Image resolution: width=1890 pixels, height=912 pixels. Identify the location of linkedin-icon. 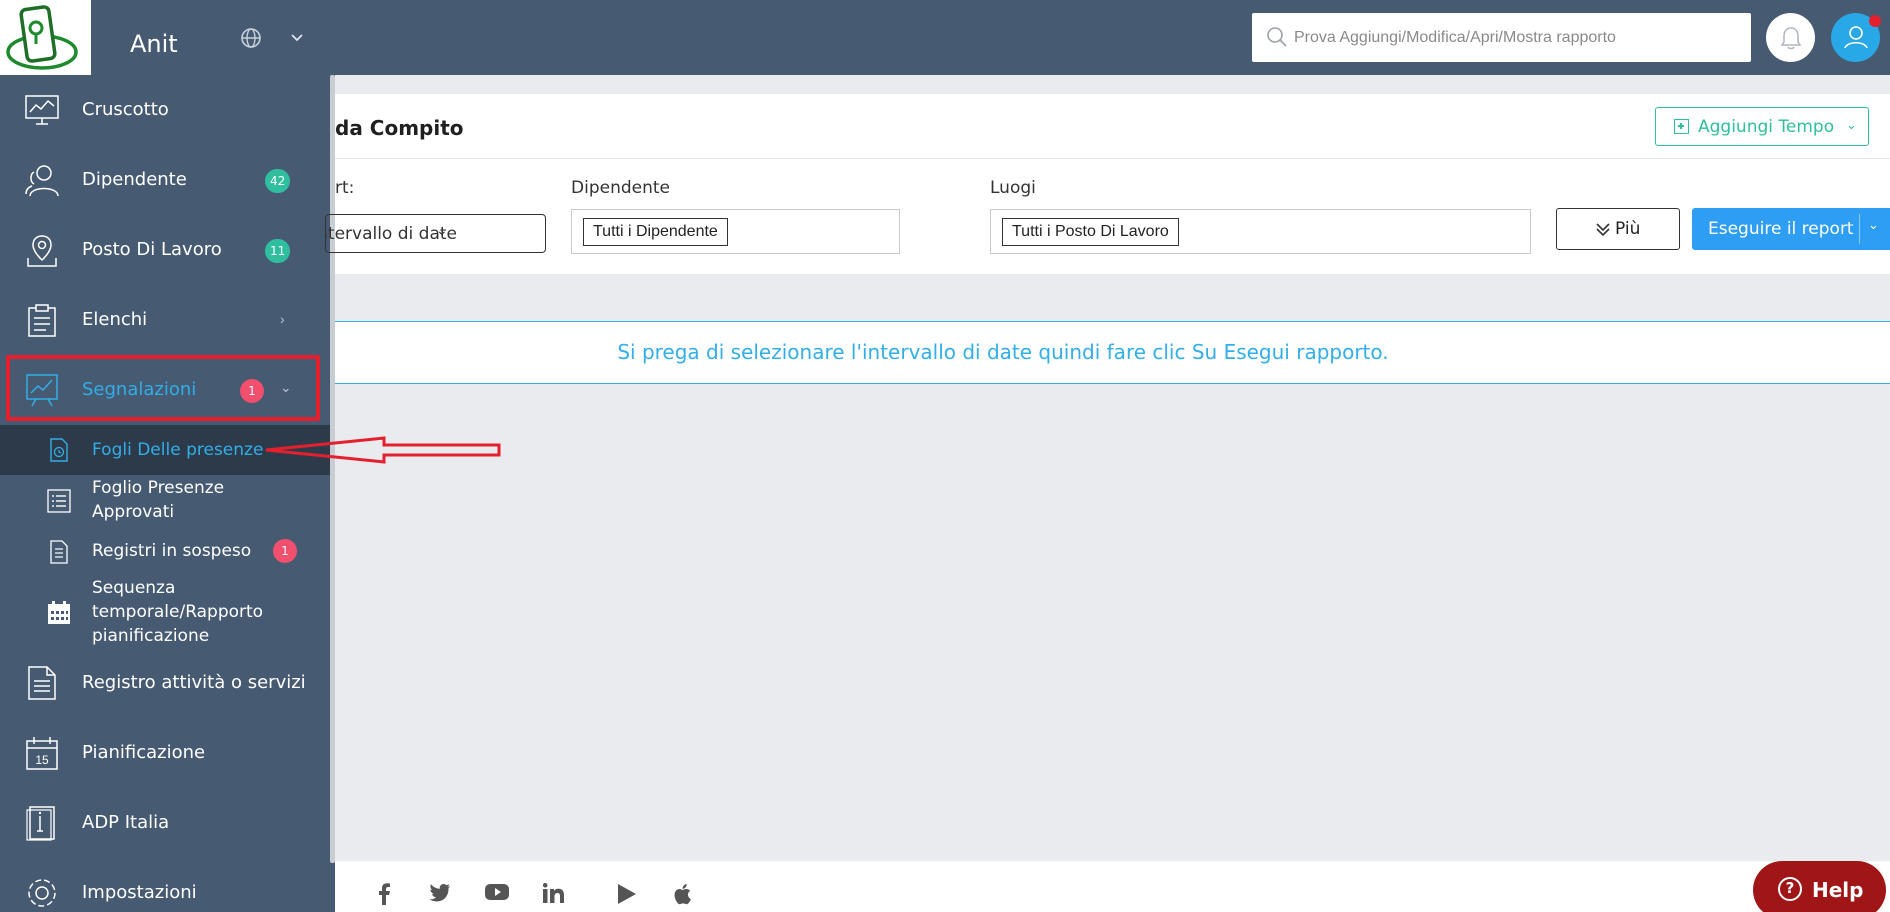
(554, 893).